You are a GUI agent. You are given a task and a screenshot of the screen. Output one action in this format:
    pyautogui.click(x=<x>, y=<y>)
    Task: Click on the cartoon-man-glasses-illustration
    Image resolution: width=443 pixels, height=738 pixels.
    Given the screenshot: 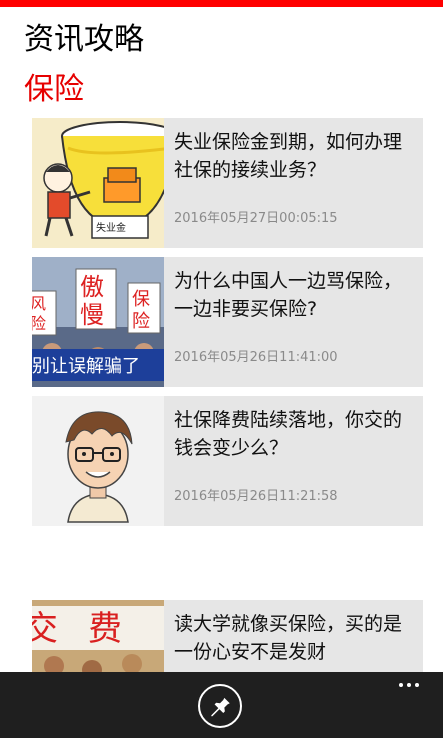 What is the action you would take?
    pyautogui.click(x=98, y=461)
    